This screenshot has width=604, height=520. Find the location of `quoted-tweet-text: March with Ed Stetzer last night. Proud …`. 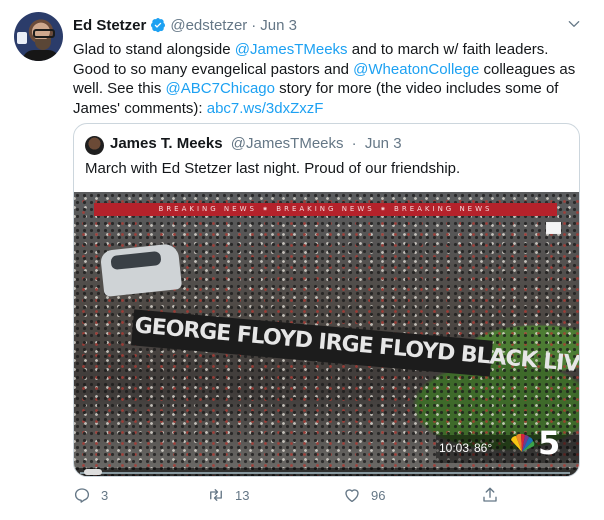

quoted-tweet-text: March with Ed Stetzer last night. Proud … is located at coordinates (273, 168).